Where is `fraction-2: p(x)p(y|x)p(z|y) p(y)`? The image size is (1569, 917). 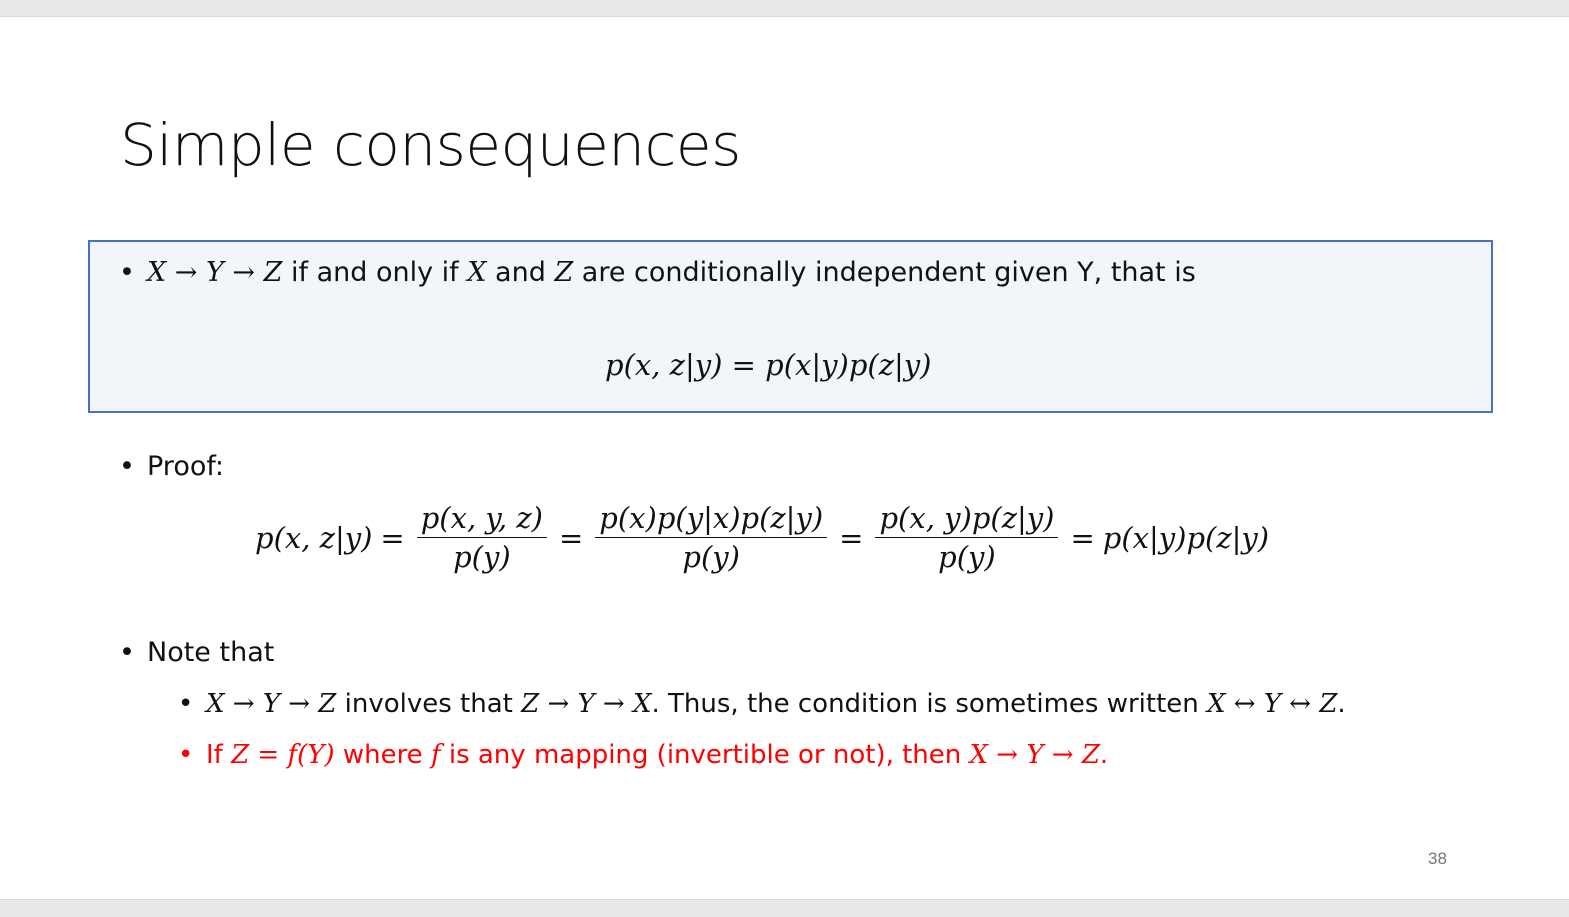
fraction-2: p(x)p(y|x)p(z|y) p(y) is located at coordinates (711, 537).